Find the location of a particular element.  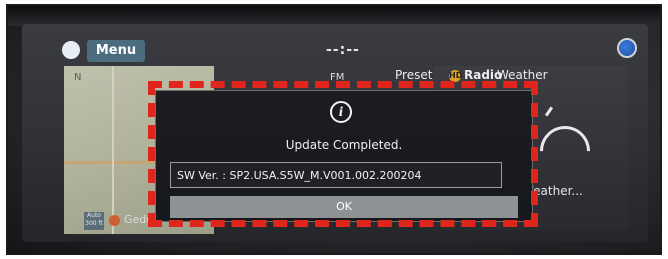

profile-icon is located at coordinates (627, 48).